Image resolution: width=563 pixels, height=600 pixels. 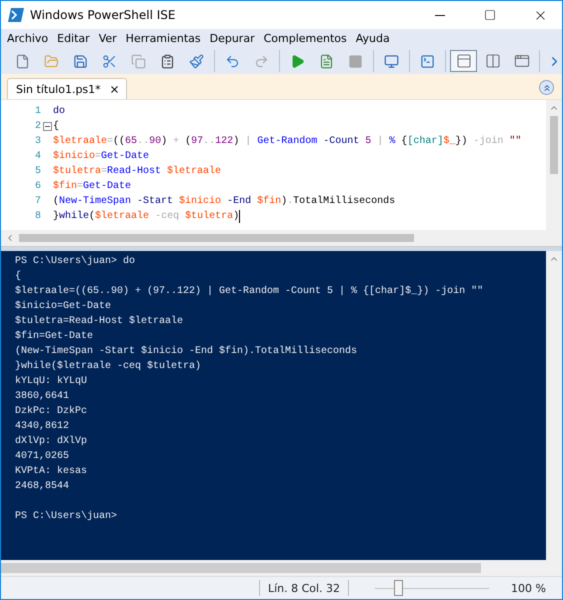 I want to click on console-line: 2468,8544, so click(x=42, y=487).